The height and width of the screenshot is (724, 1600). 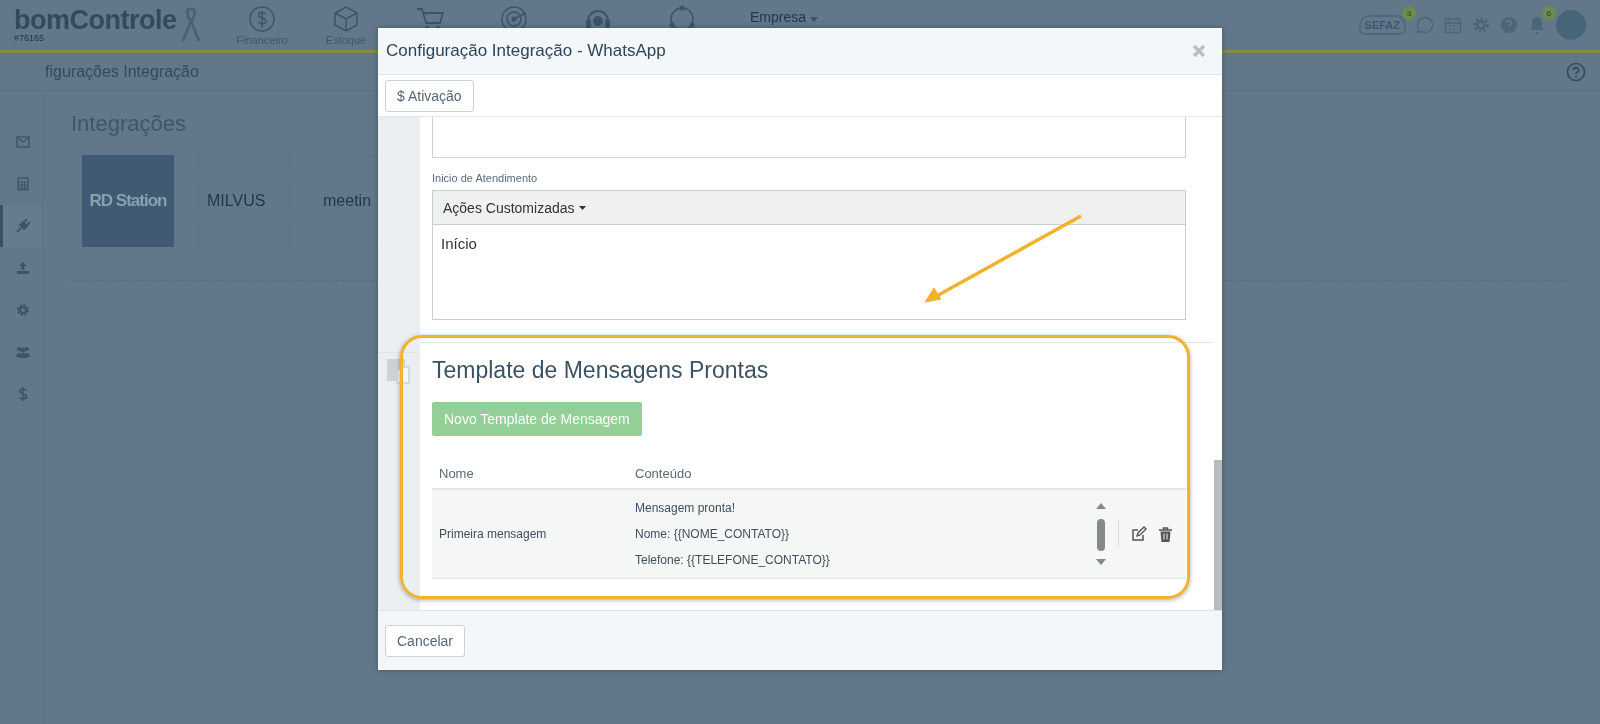 I want to click on edit-button, so click(x=1139, y=534).